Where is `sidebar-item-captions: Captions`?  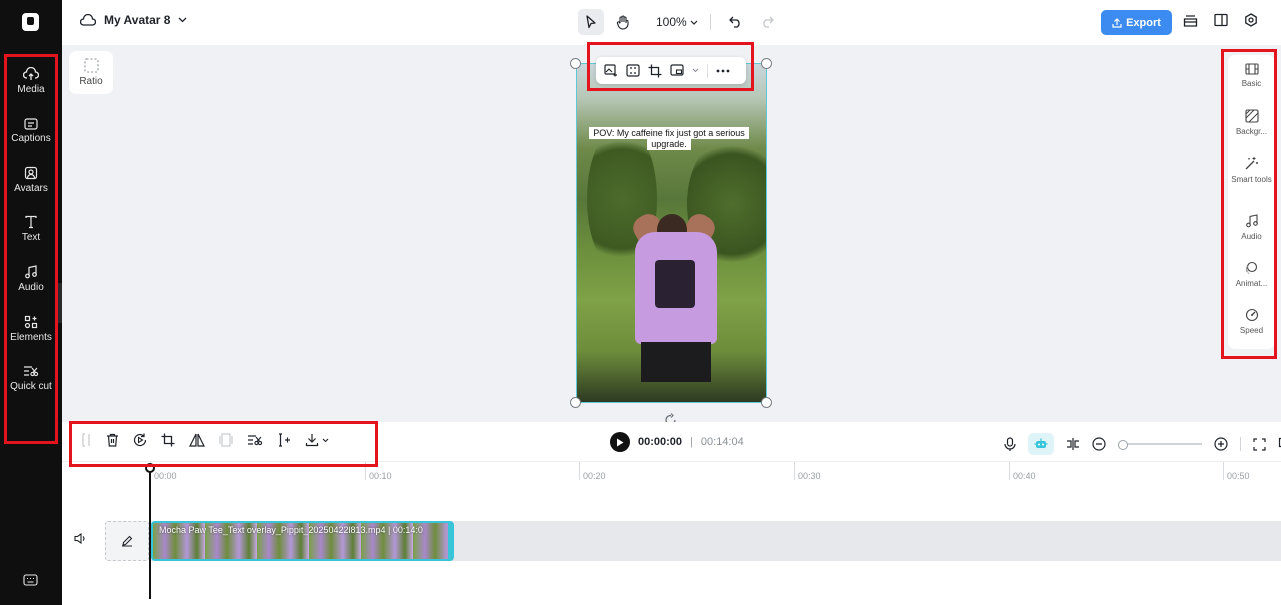
sidebar-item-captions: Captions is located at coordinates (31, 131).